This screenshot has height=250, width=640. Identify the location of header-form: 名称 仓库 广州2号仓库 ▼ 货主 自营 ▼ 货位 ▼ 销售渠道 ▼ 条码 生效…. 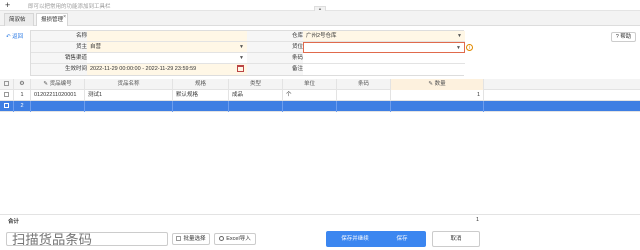
(247, 53).